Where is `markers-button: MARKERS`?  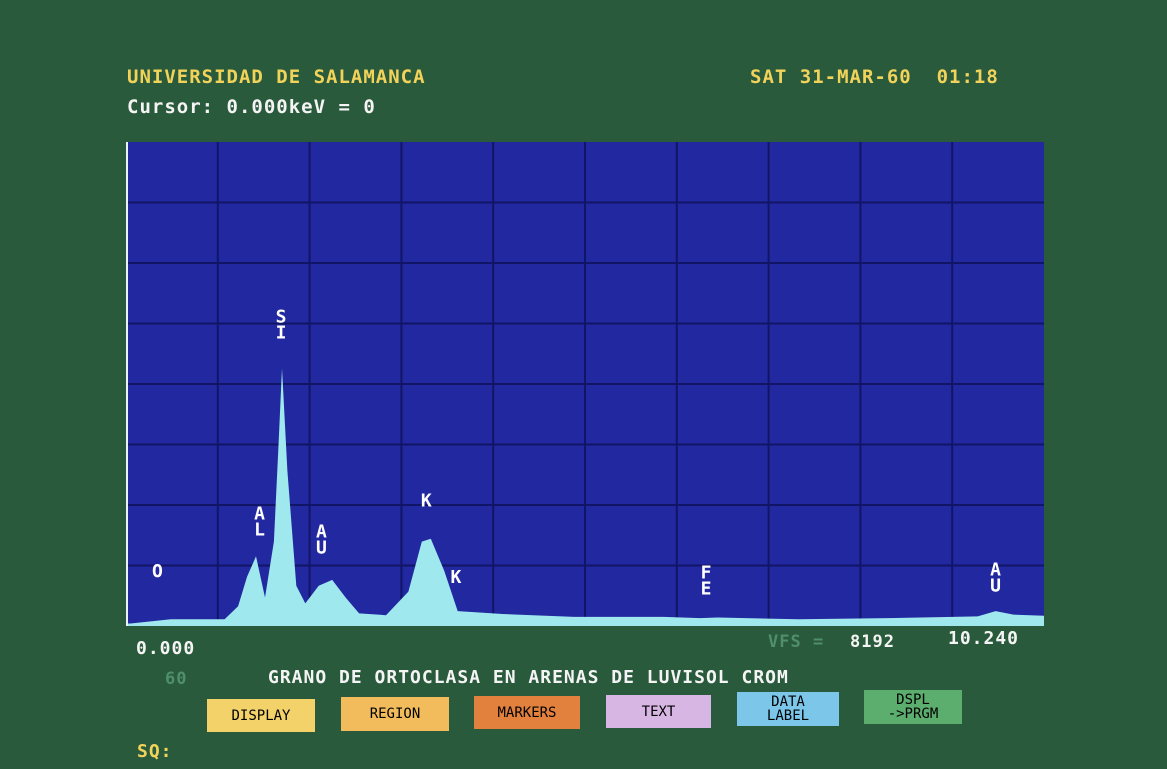
markers-button: MARKERS is located at coordinates (527, 712).